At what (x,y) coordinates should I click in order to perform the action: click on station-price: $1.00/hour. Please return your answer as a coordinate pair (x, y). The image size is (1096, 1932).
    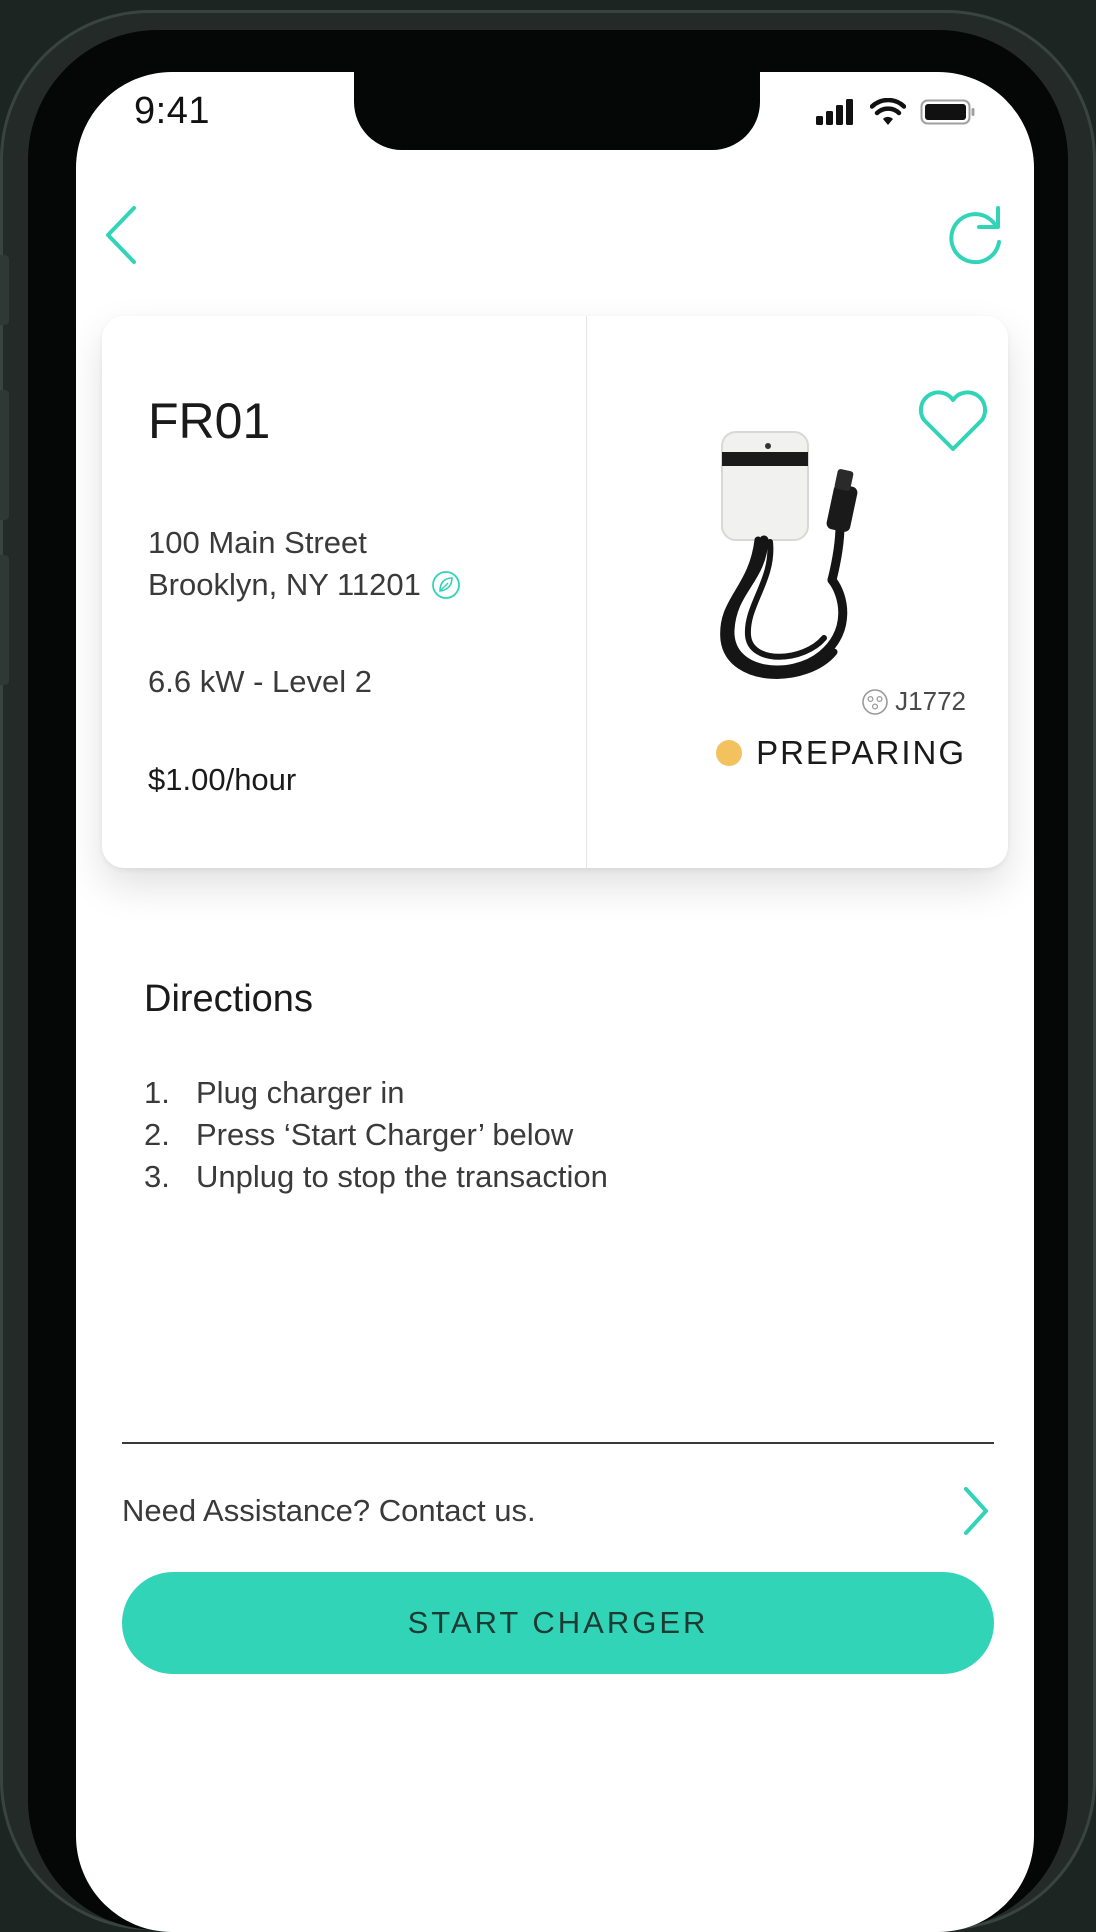
    Looking at the image, I should click on (222, 779).